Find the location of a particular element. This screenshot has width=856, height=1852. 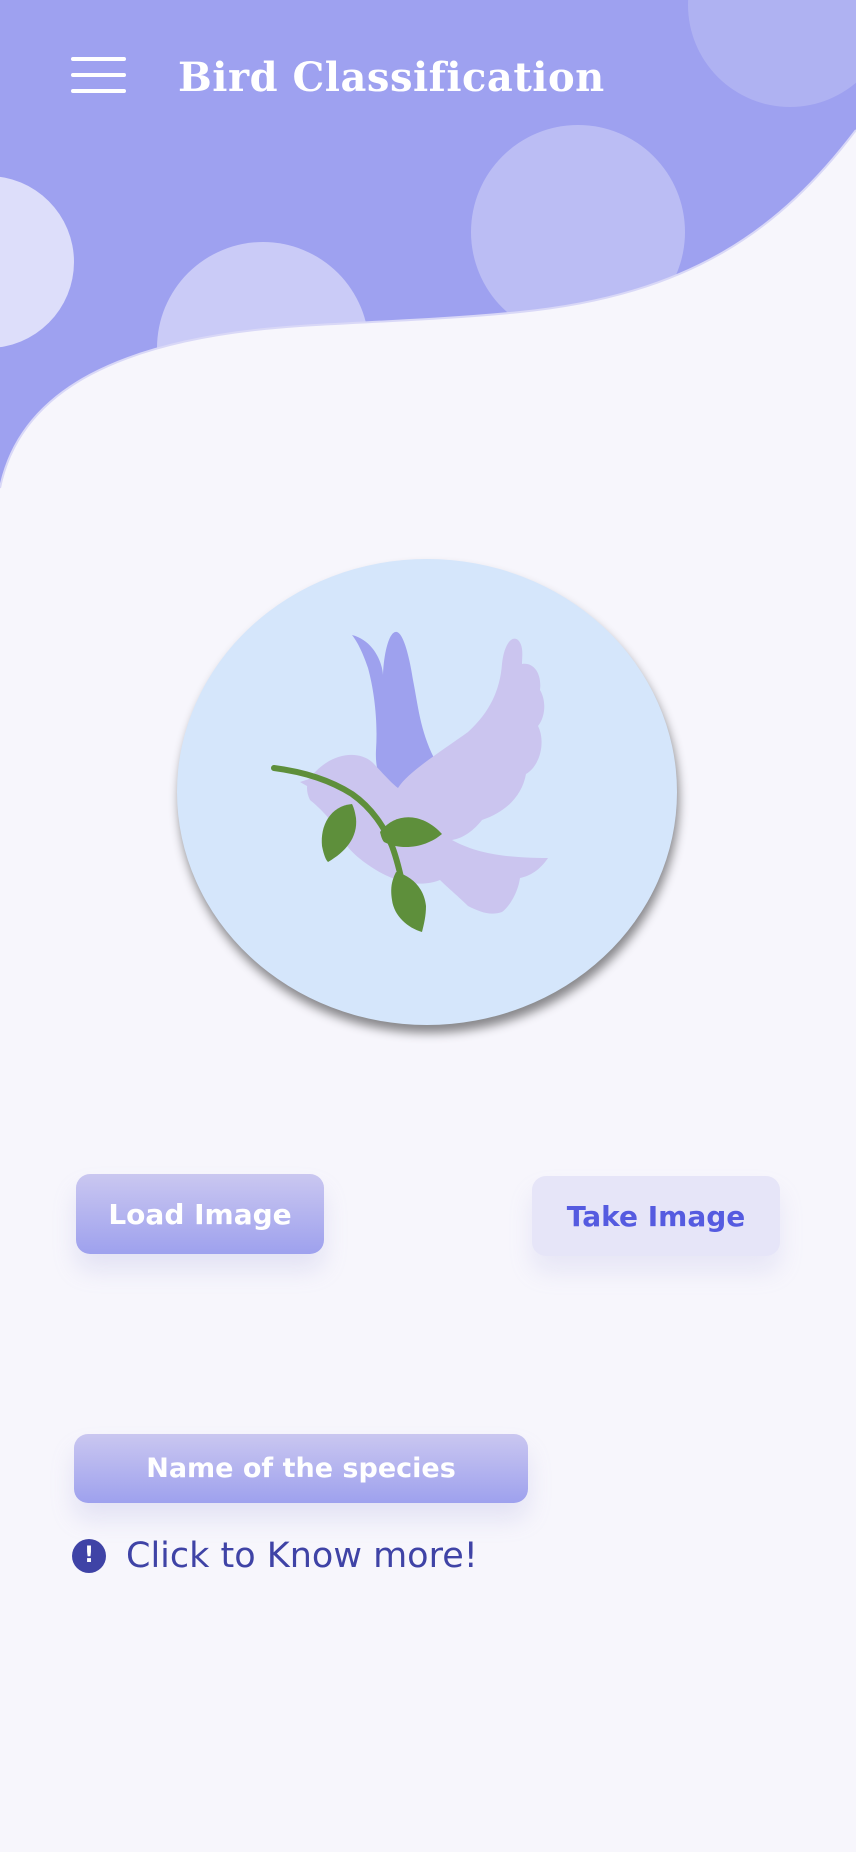

exclamation-circle-icon: ! is located at coordinates (89, 1556).